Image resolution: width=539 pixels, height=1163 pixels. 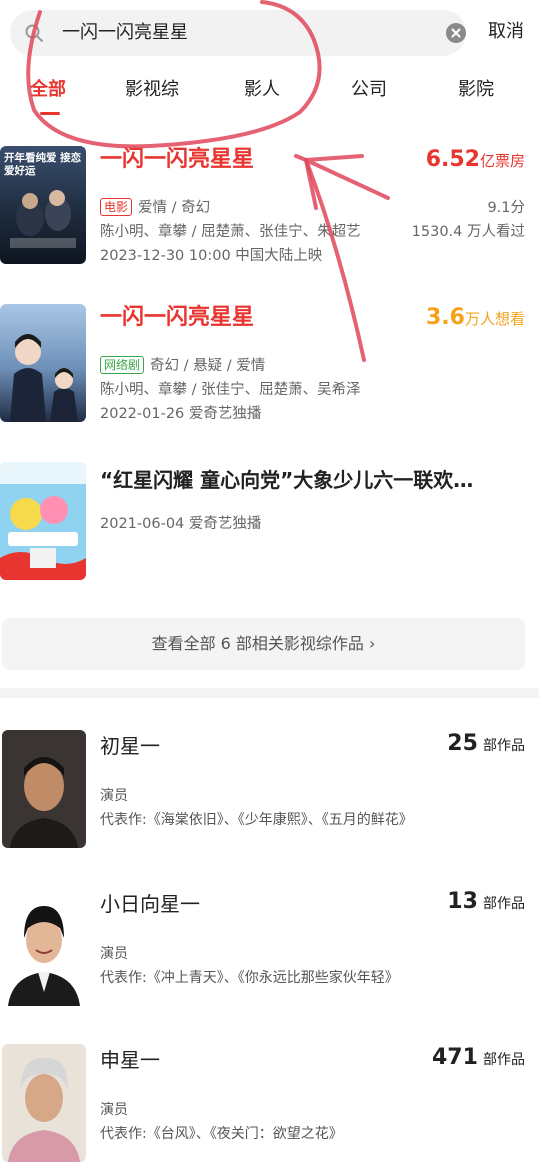 I want to click on movie-title: 一闪一闪亮星星, so click(x=177, y=160).